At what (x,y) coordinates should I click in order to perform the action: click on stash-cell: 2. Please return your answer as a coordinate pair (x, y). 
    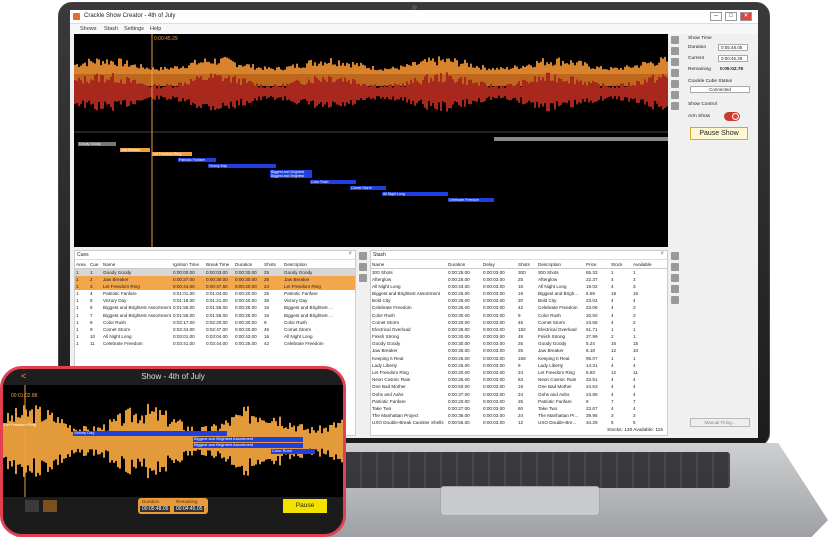
    Looking at the image, I should click on (612, 337).